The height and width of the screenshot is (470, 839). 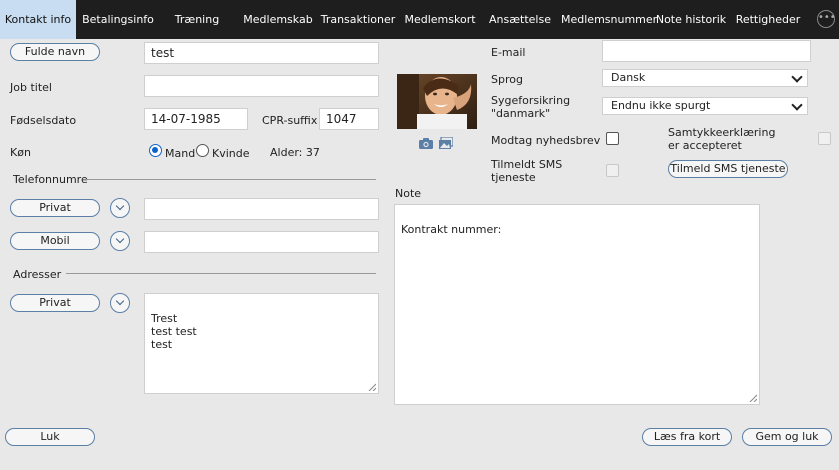 What do you see at coordinates (50, 179) in the screenshot?
I see `phones-section-title: Telefonnumre` at bounding box center [50, 179].